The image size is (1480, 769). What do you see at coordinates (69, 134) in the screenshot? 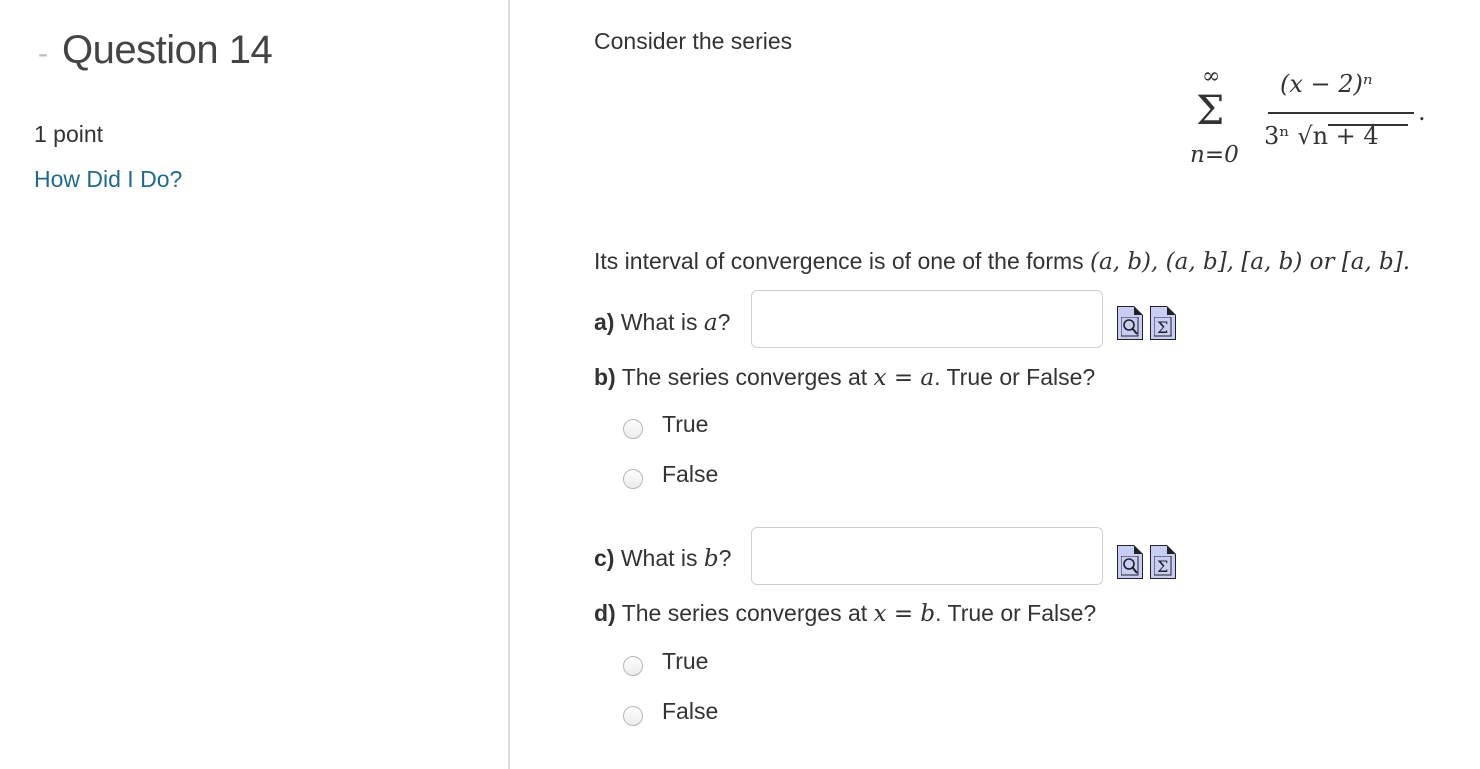
I see `question-points: 1 point` at bounding box center [69, 134].